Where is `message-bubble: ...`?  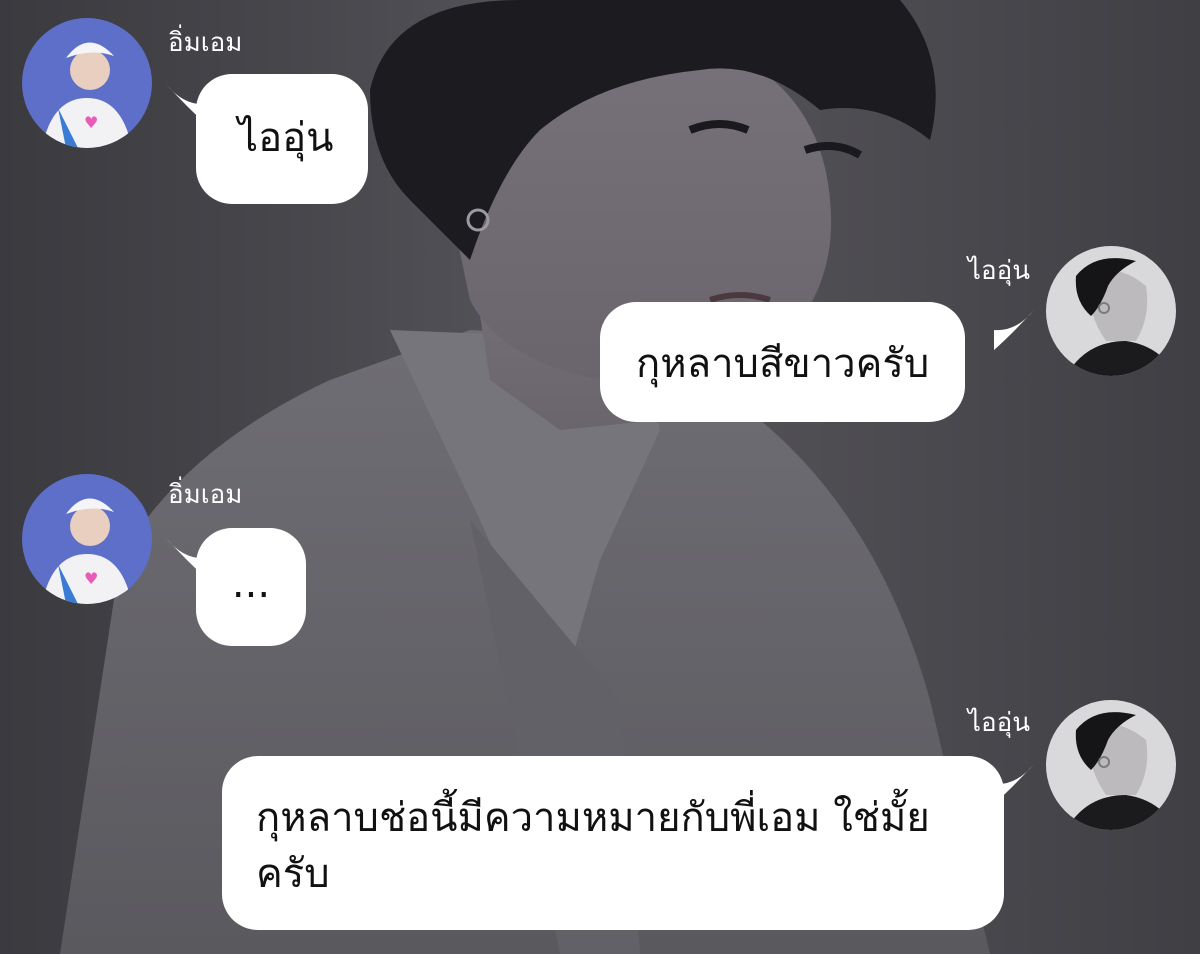 message-bubble: ... is located at coordinates (251, 587).